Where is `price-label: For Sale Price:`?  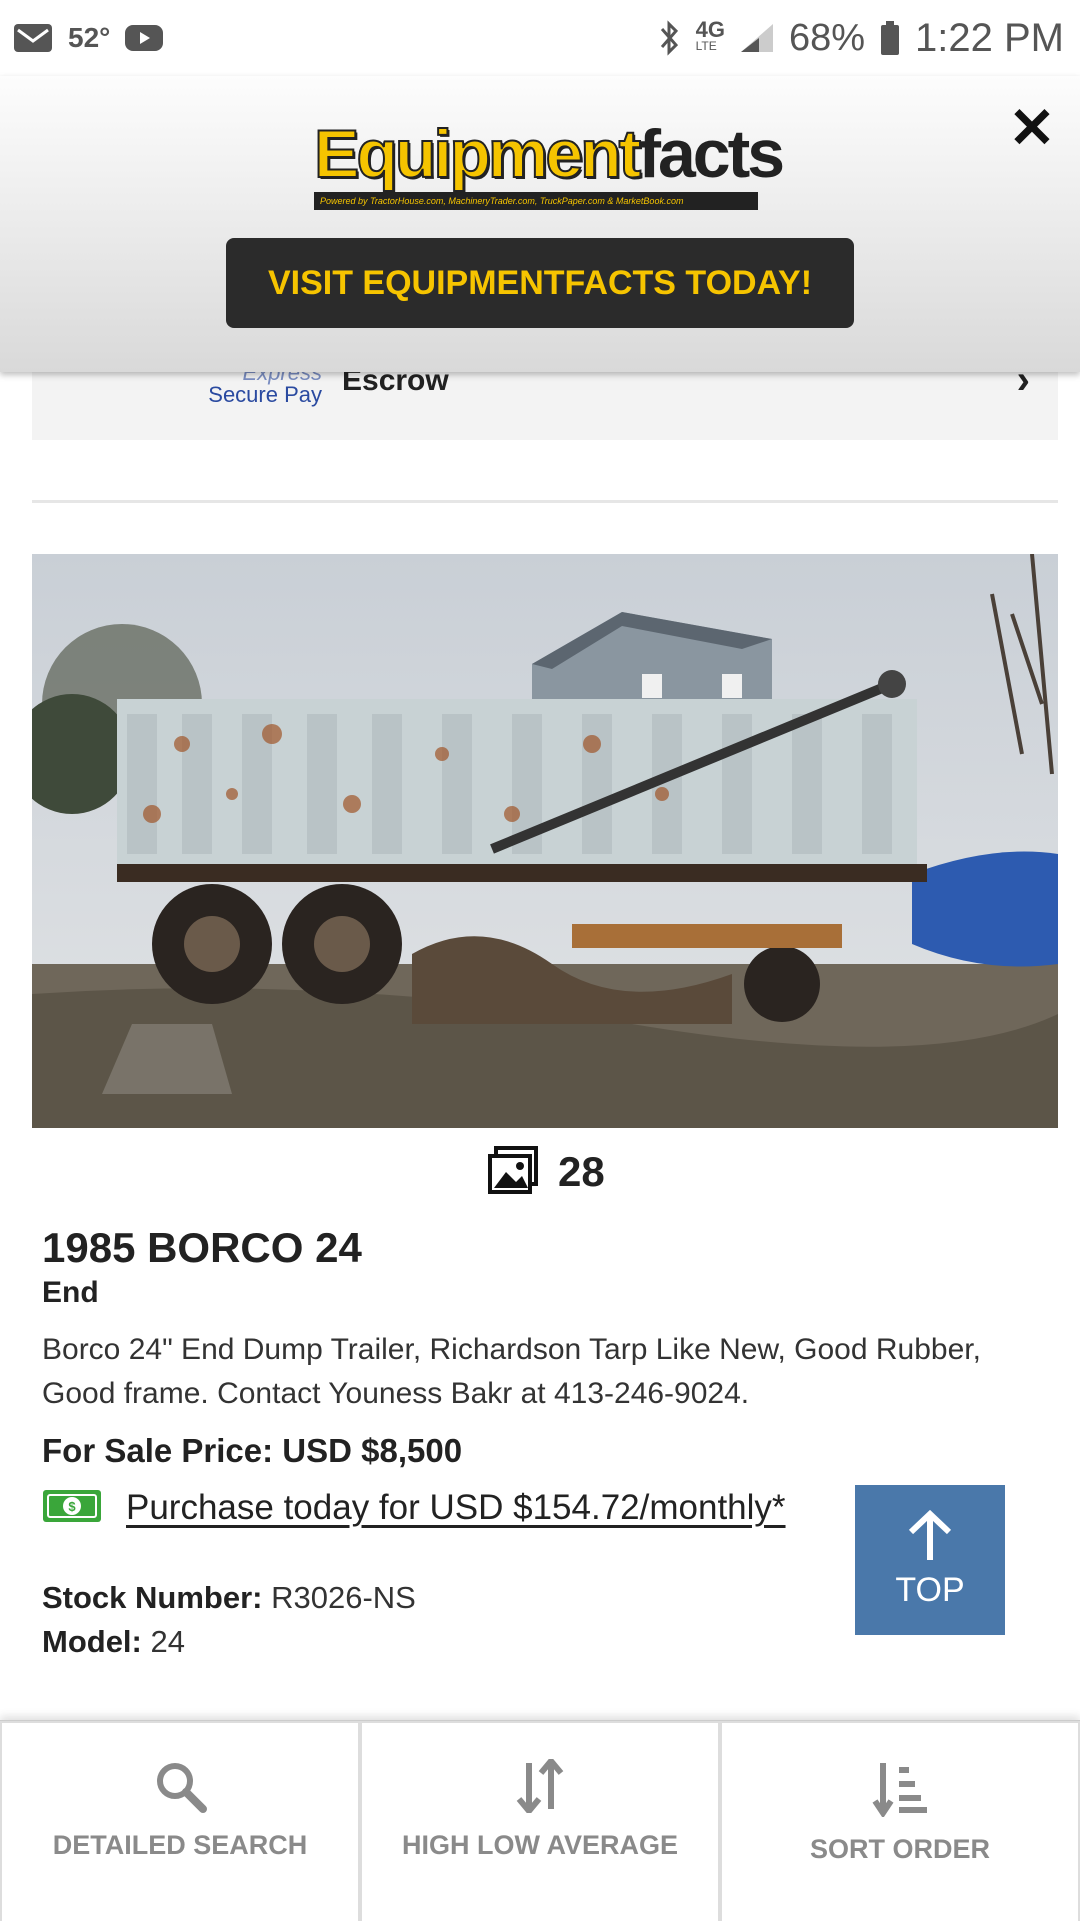 price-label: For Sale Price: is located at coordinates (158, 1450).